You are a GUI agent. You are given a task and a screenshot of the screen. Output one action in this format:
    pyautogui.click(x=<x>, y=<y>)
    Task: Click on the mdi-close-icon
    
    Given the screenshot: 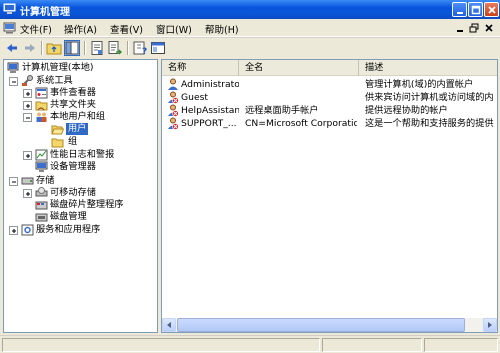 What is the action you would take?
    pyautogui.click(x=489, y=28)
    